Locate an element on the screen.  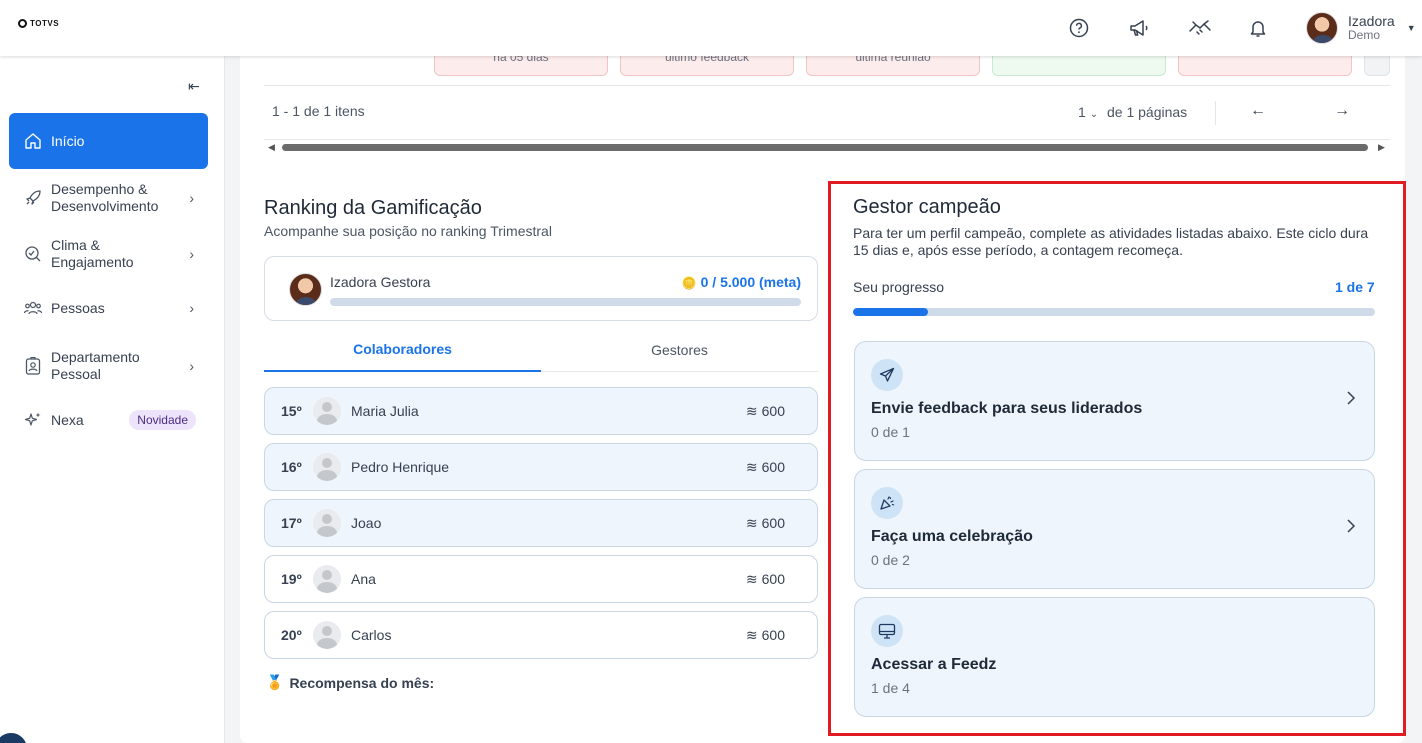
rank-name: Pedro Henrique is located at coordinates (400, 467).